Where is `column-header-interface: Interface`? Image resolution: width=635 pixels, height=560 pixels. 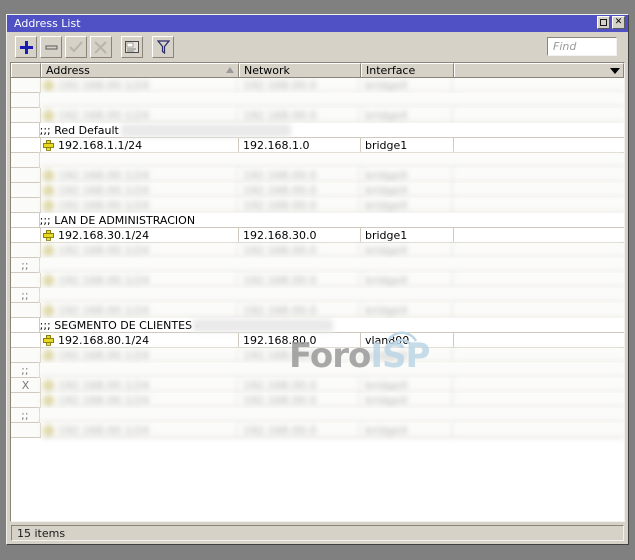
column-header-interface: Interface is located at coordinates (407, 70).